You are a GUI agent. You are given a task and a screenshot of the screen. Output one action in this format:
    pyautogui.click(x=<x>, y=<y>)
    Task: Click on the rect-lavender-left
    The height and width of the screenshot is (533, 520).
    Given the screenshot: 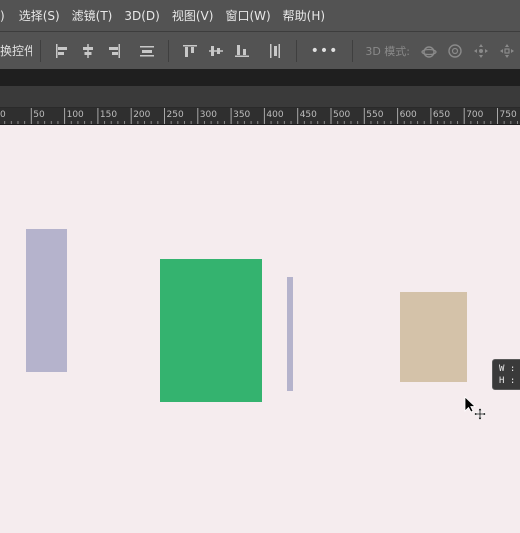 What is the action you would take?
    pyautogui.click(x=46, y=300)
    